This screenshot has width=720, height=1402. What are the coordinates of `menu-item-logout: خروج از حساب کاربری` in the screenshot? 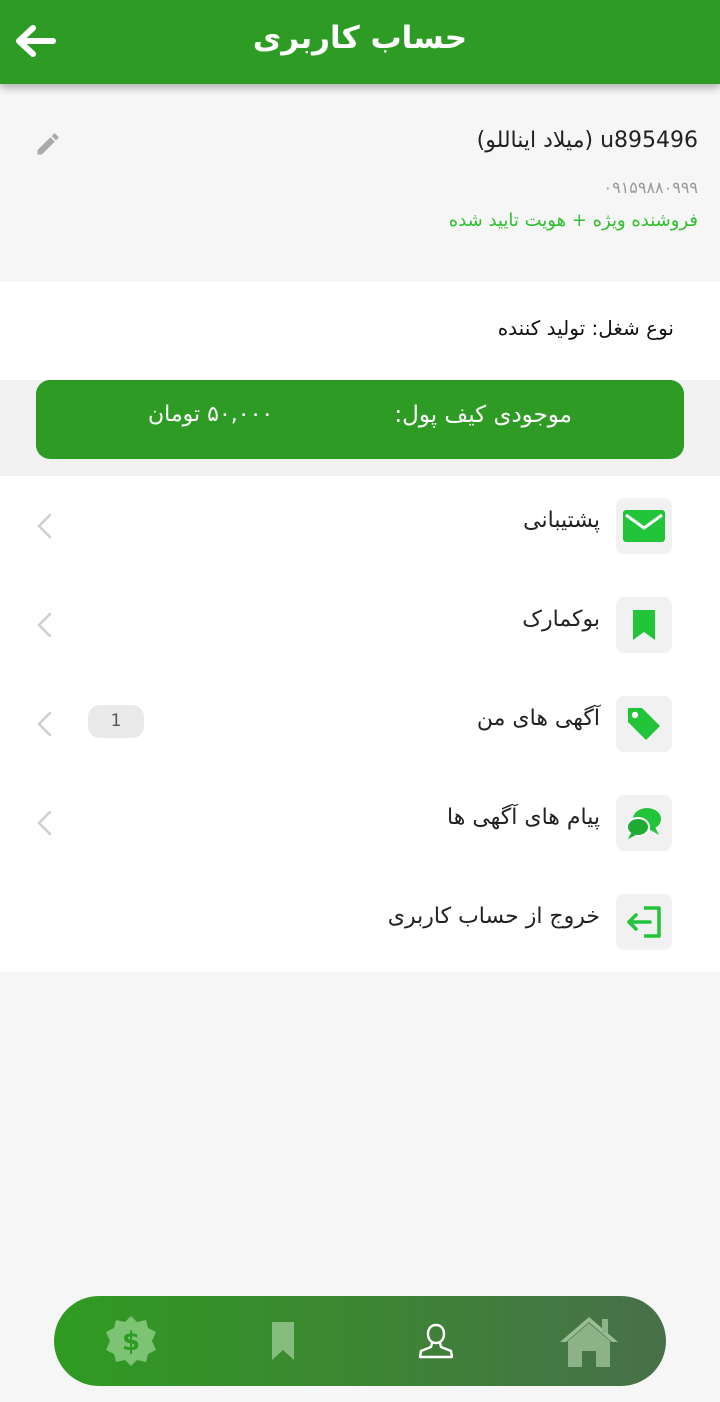 It's located at (360, 921).